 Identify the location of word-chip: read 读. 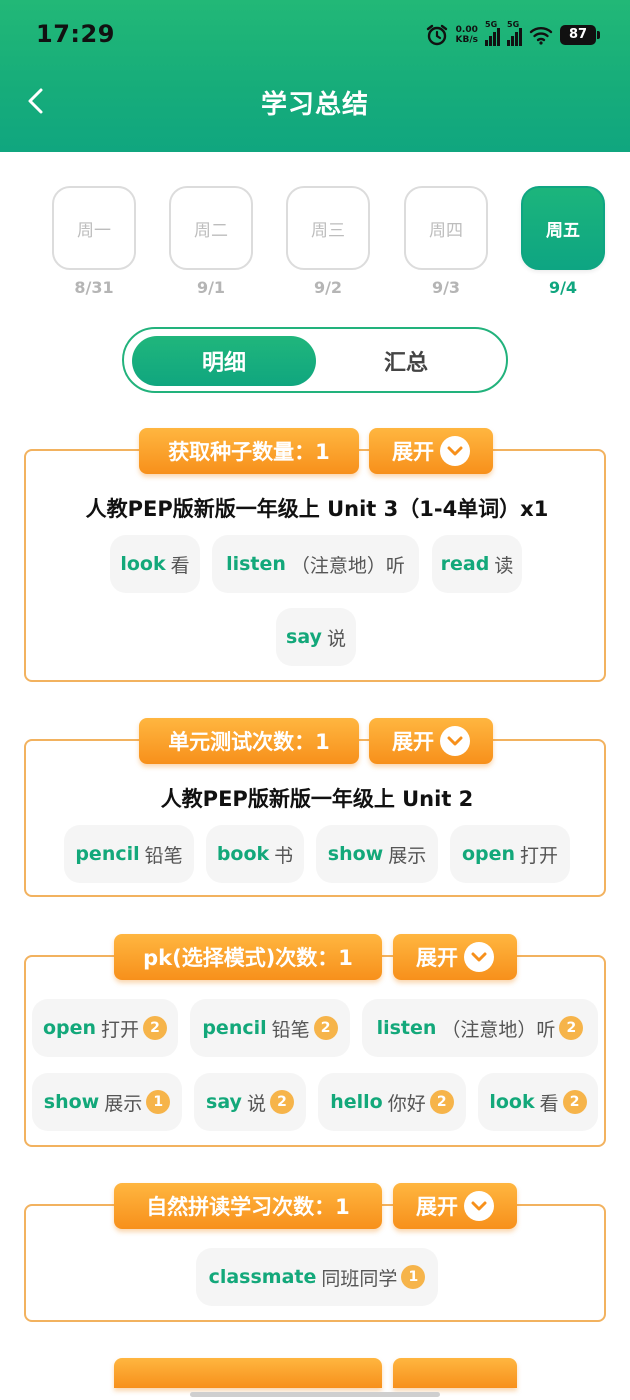
(477, 564).